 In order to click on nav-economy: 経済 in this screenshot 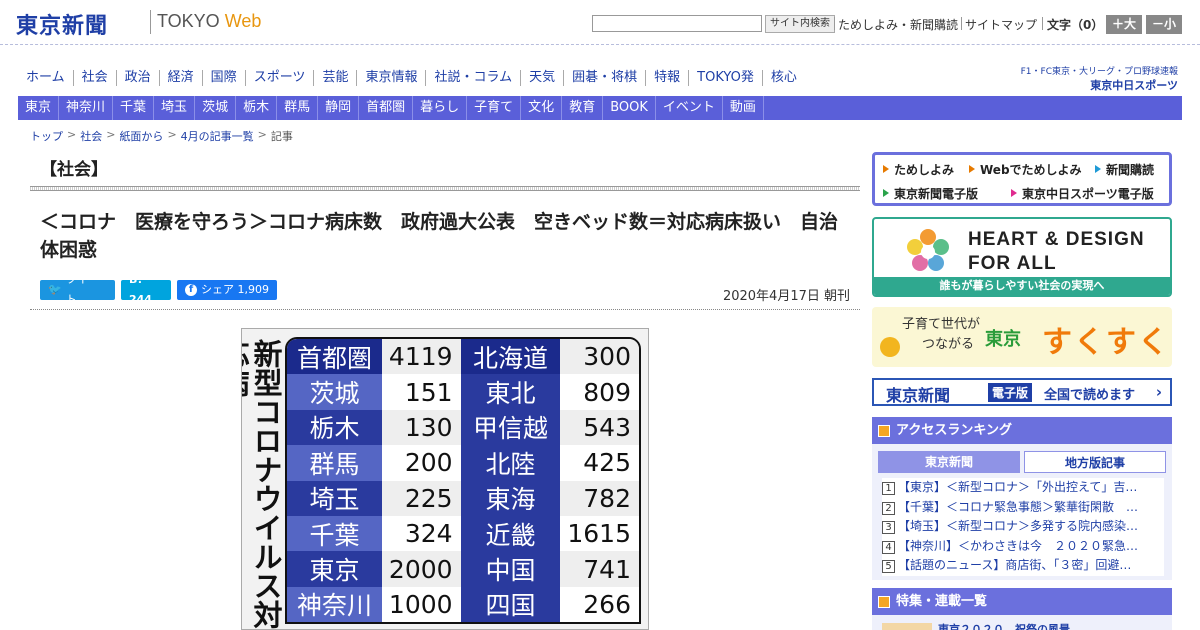, I will do `click(181, 78)`.